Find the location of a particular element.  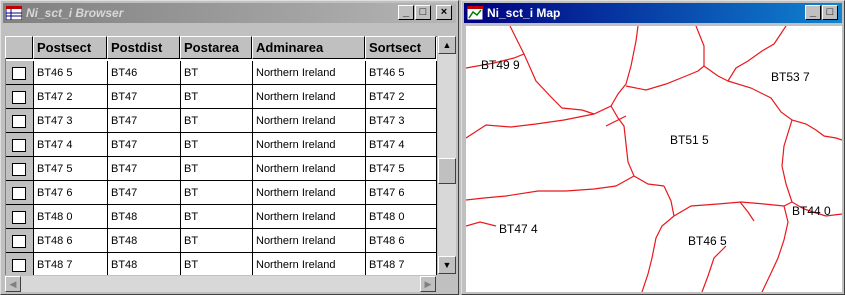

map-minimize-button: _ is located at coordinates (813, 12).